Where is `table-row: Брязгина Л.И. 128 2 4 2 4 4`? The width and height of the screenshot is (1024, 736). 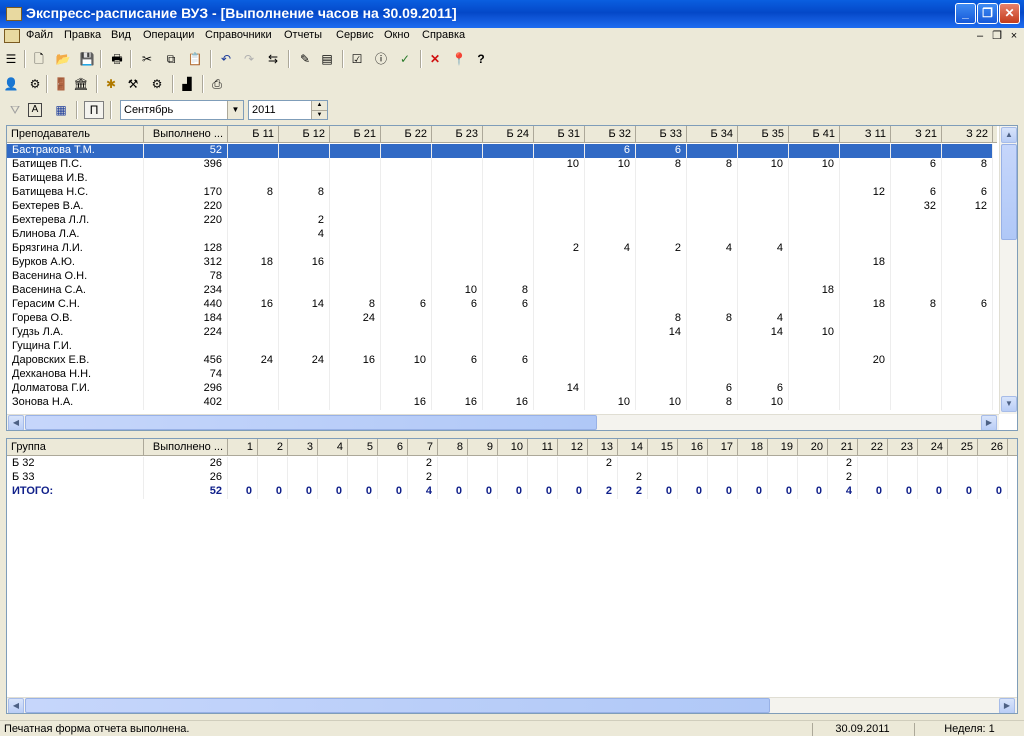
table-row: Брязгина Л.И. 128 2 4 2 4 4 is located at coordinates (500, 249).